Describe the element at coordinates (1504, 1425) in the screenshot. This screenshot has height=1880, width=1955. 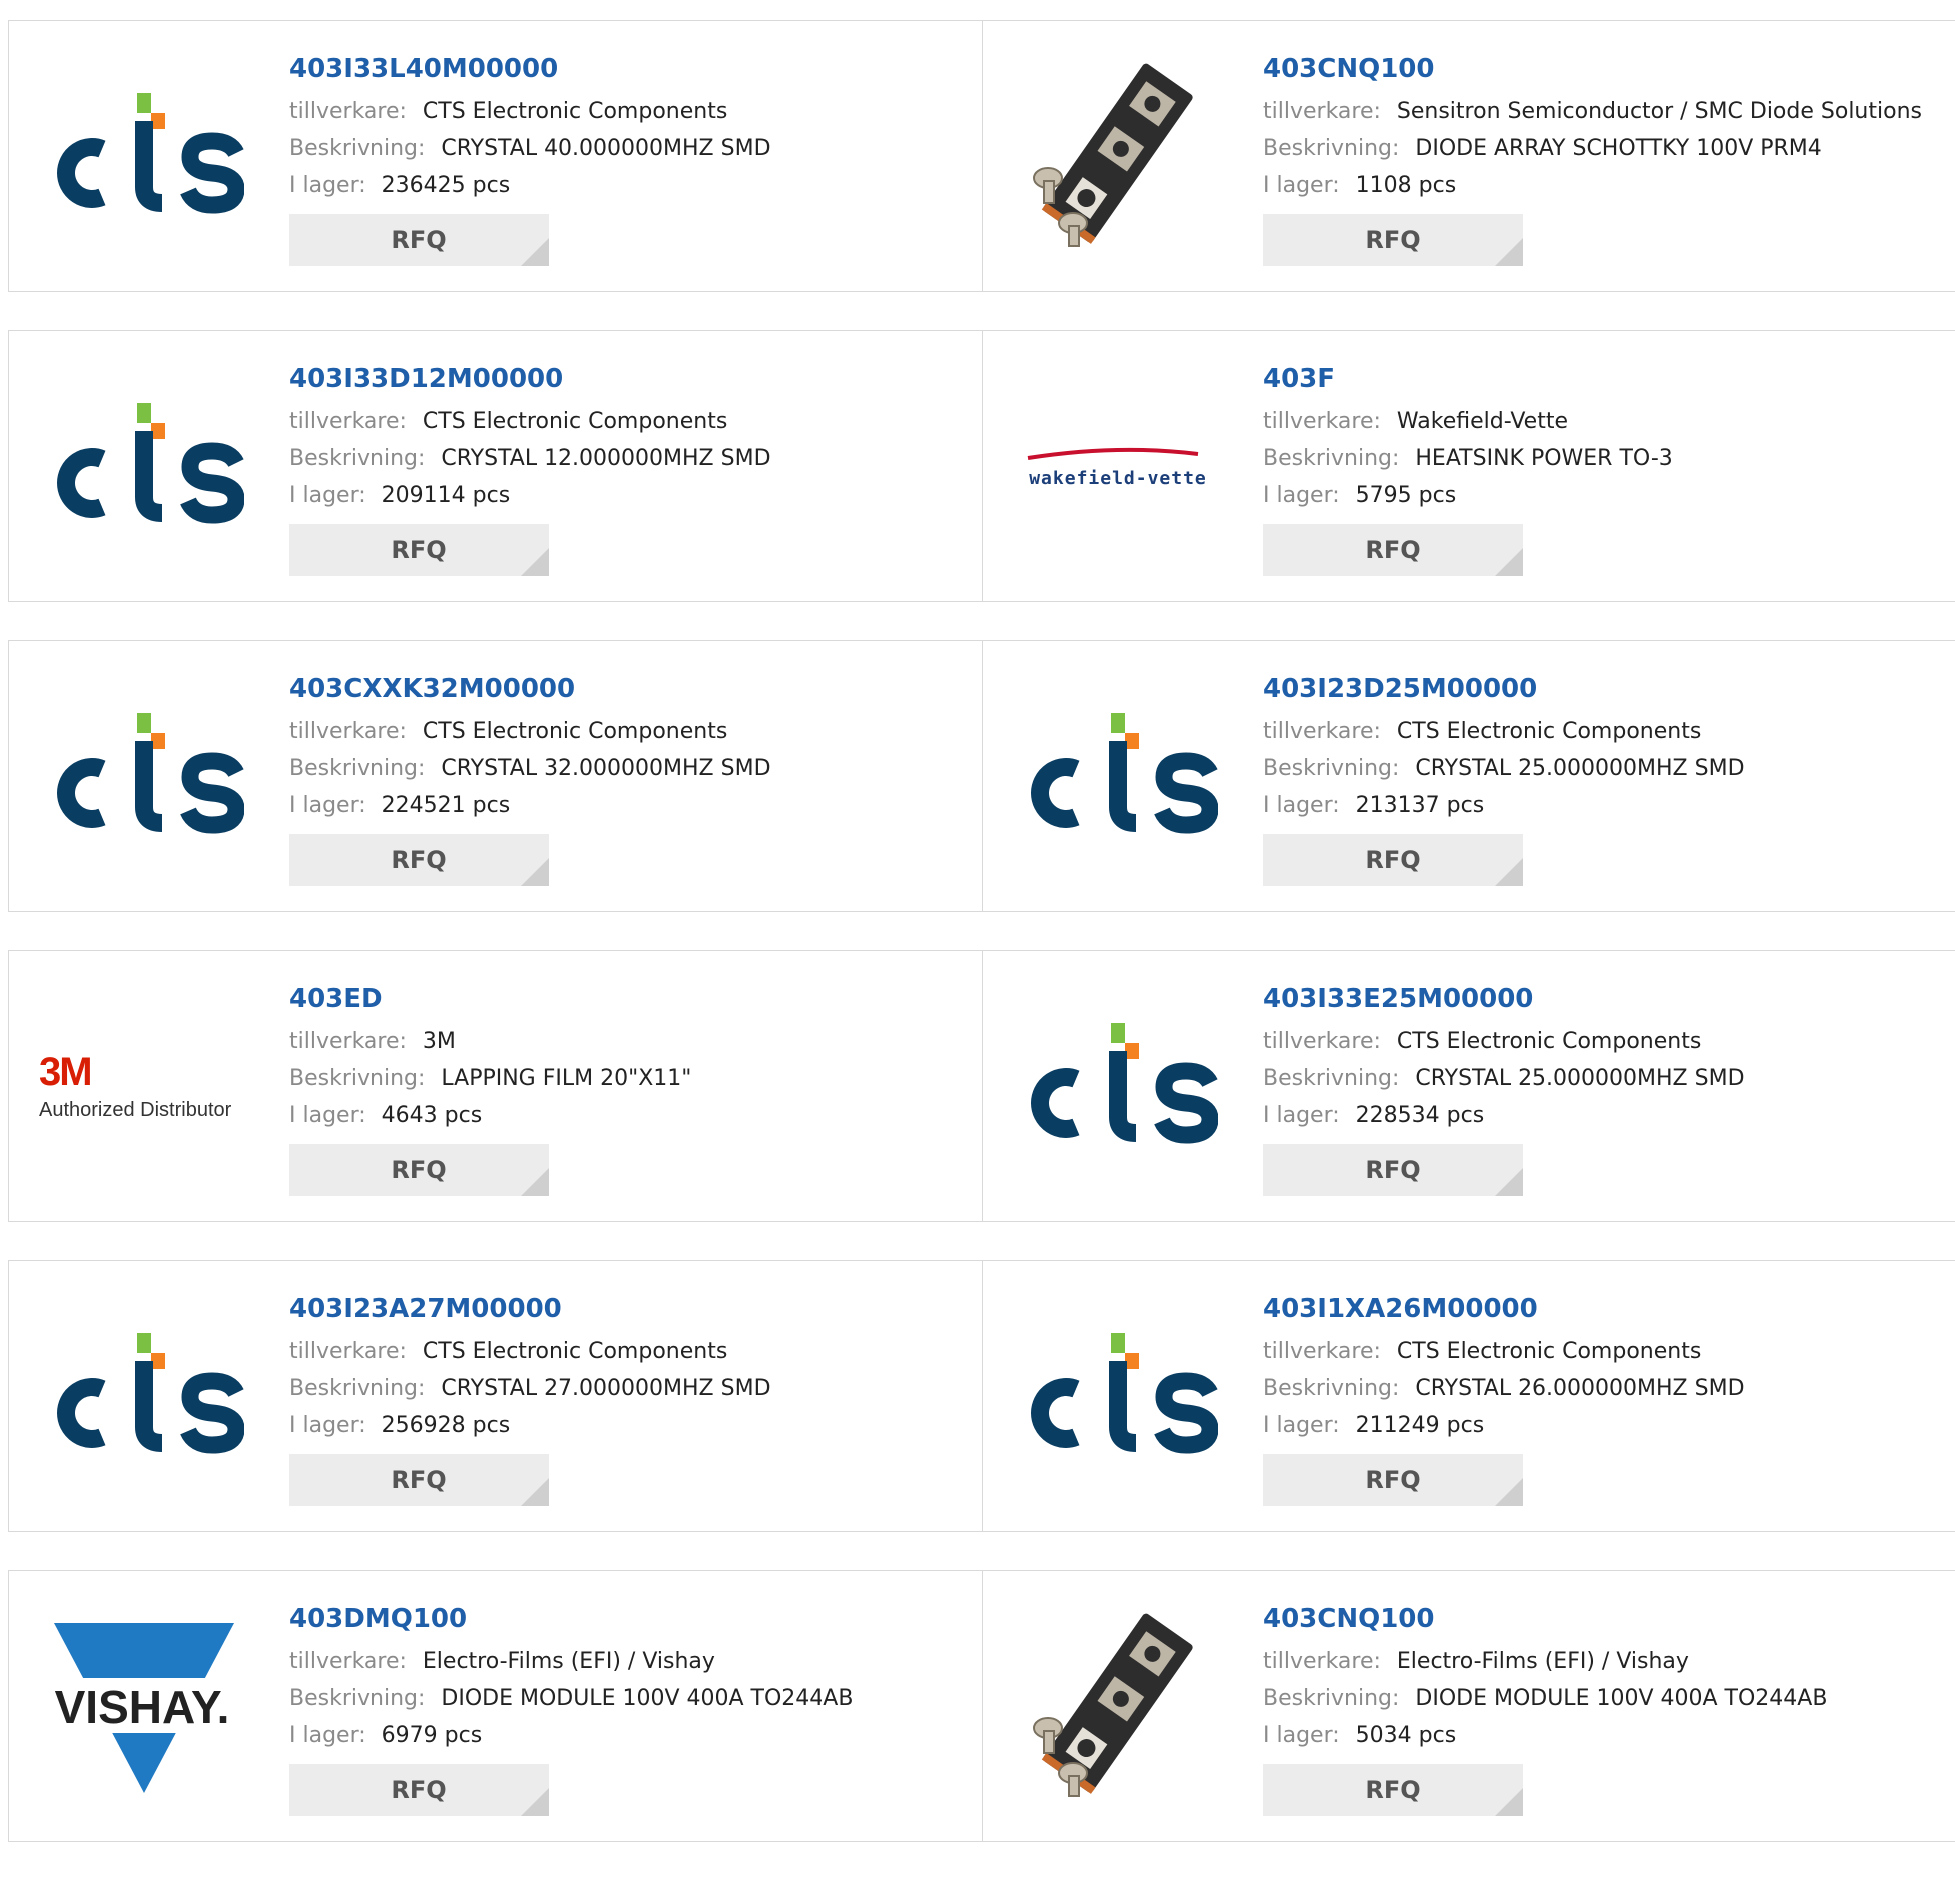
I see `stock-line: I lager: 211249 pcs` at that location.